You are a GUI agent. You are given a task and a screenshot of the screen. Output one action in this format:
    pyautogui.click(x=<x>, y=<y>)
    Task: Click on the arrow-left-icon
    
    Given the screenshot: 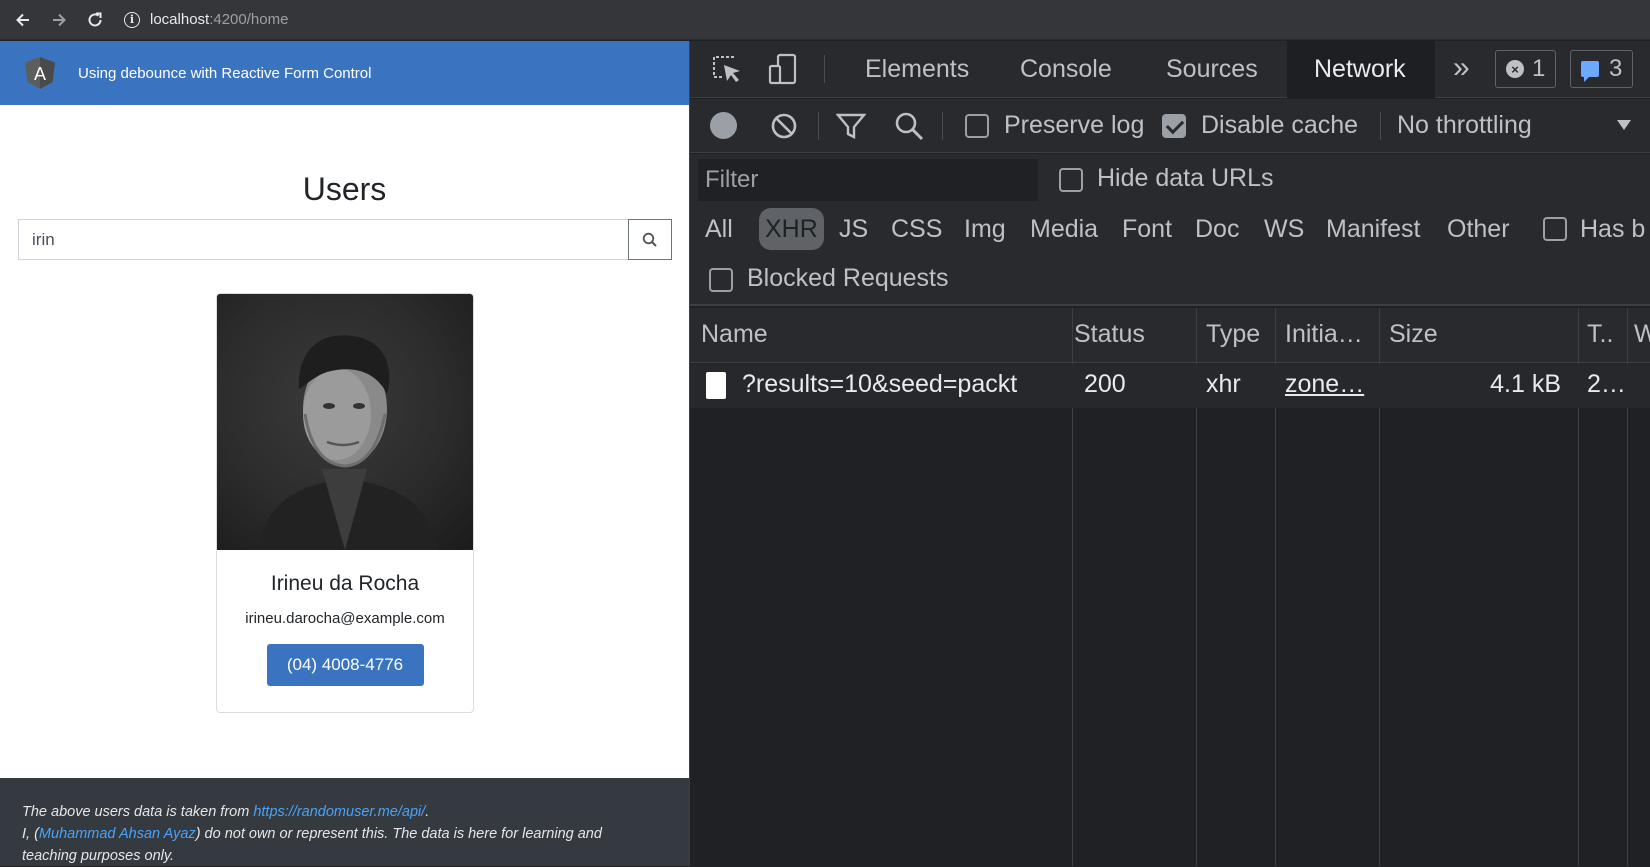 What is the action you would take?
    pyautogui.click(x=22, y=19)
    